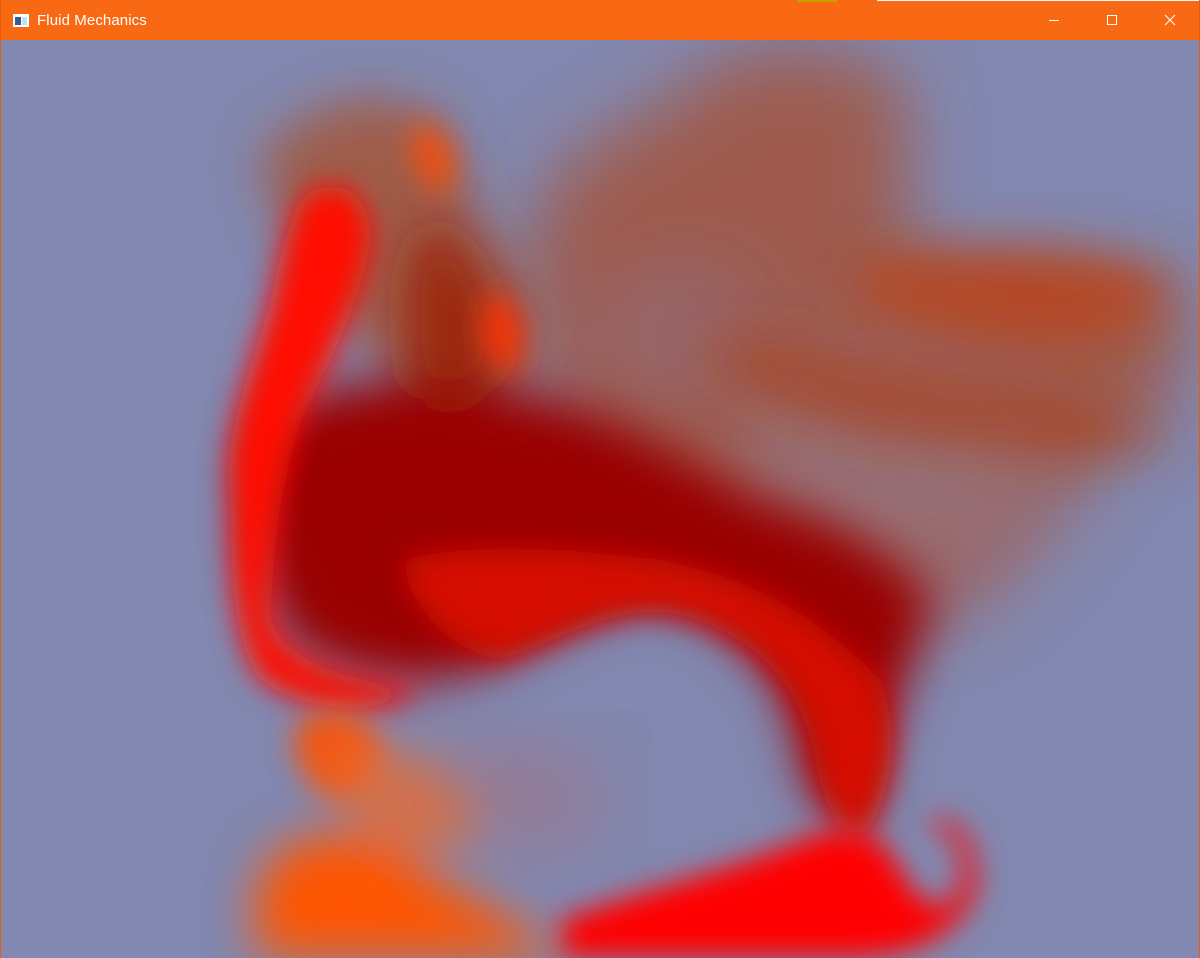 The height and width of the screenshot is (958, 1200). I want to click on close-icon, so click(1170, 20).